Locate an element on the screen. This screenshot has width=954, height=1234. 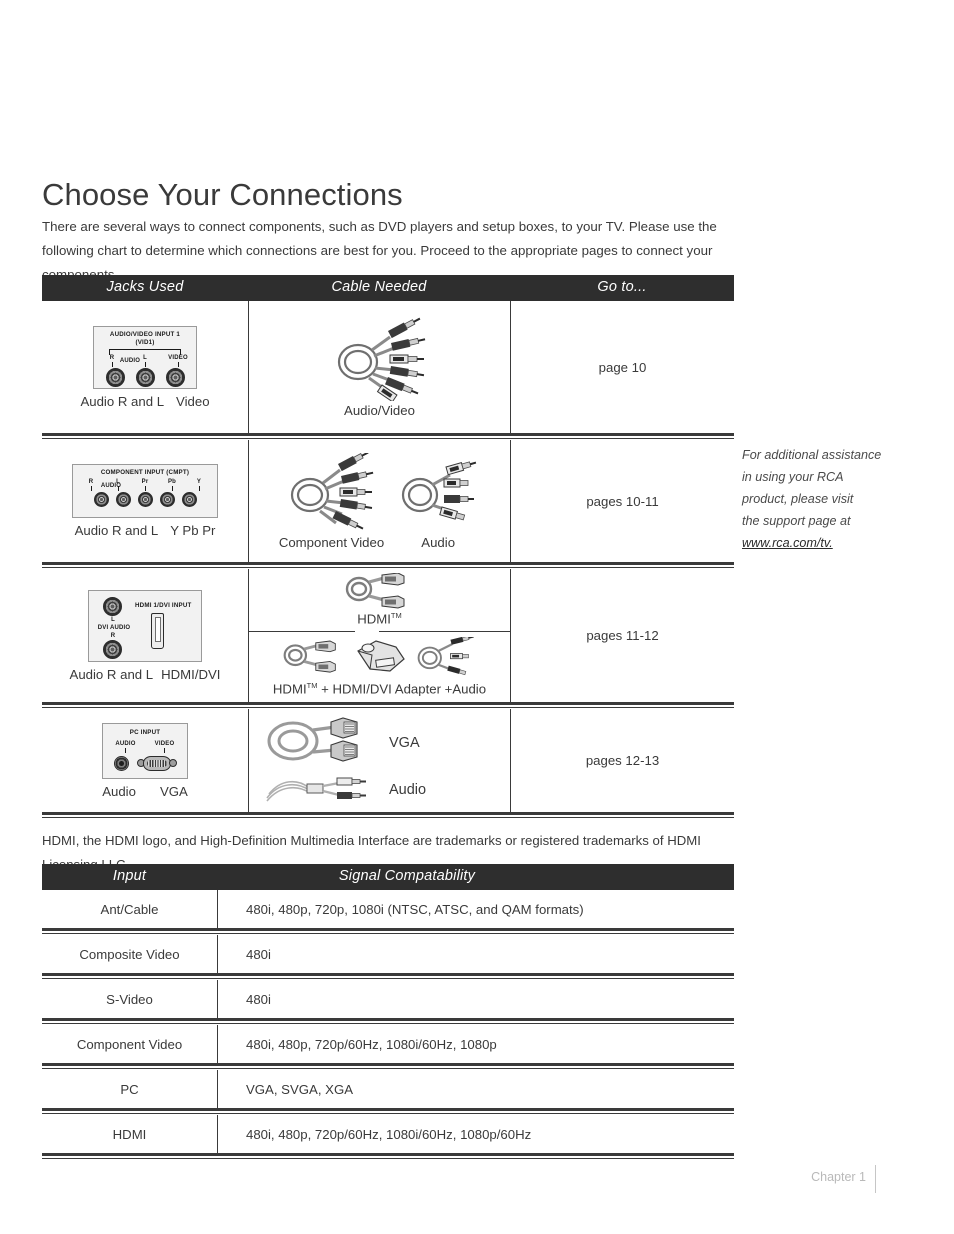
audio-mini-jack-icon is located at coordinates (121, 763).